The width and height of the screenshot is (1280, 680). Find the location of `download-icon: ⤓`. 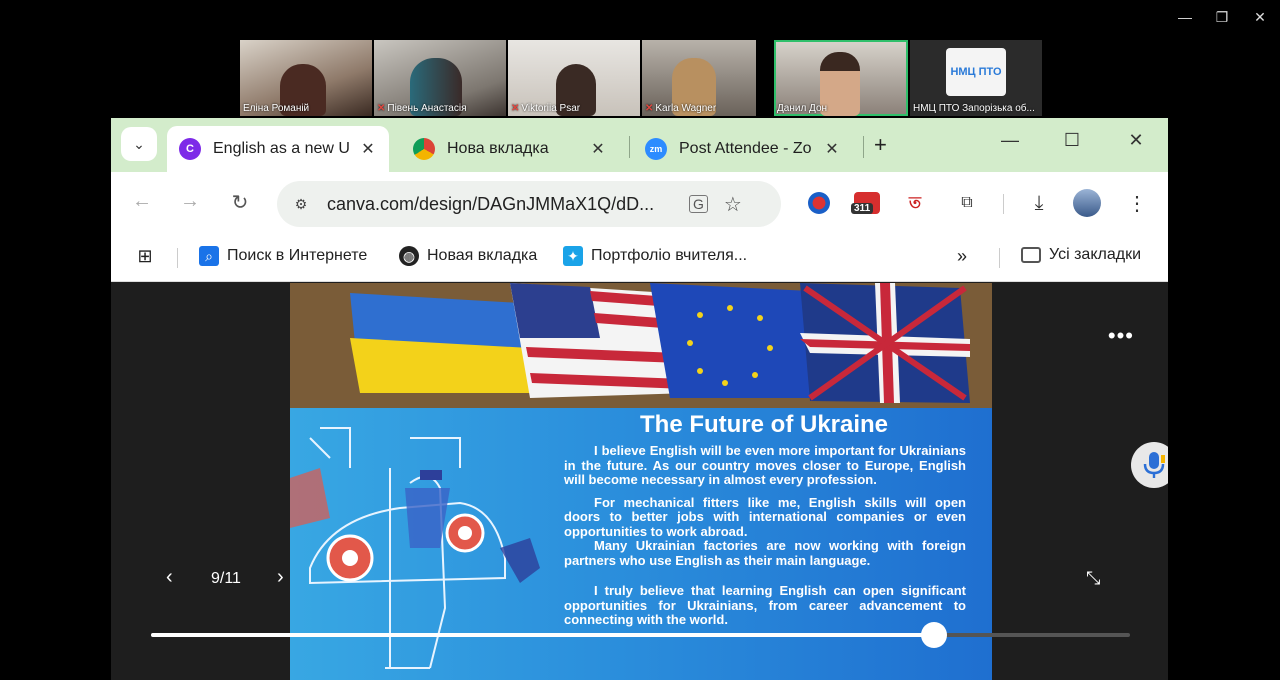

download-icon: ⤓ is located at coordinates (1039, 203).